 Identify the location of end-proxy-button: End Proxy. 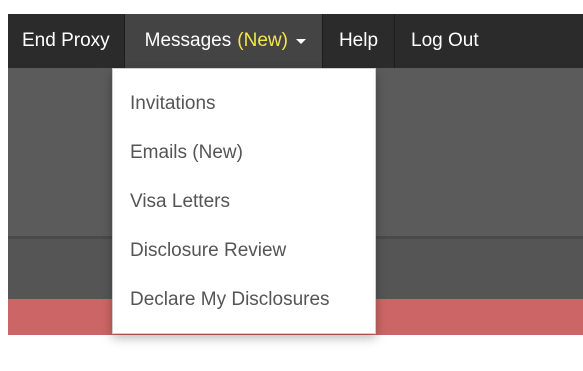
(66, 41).